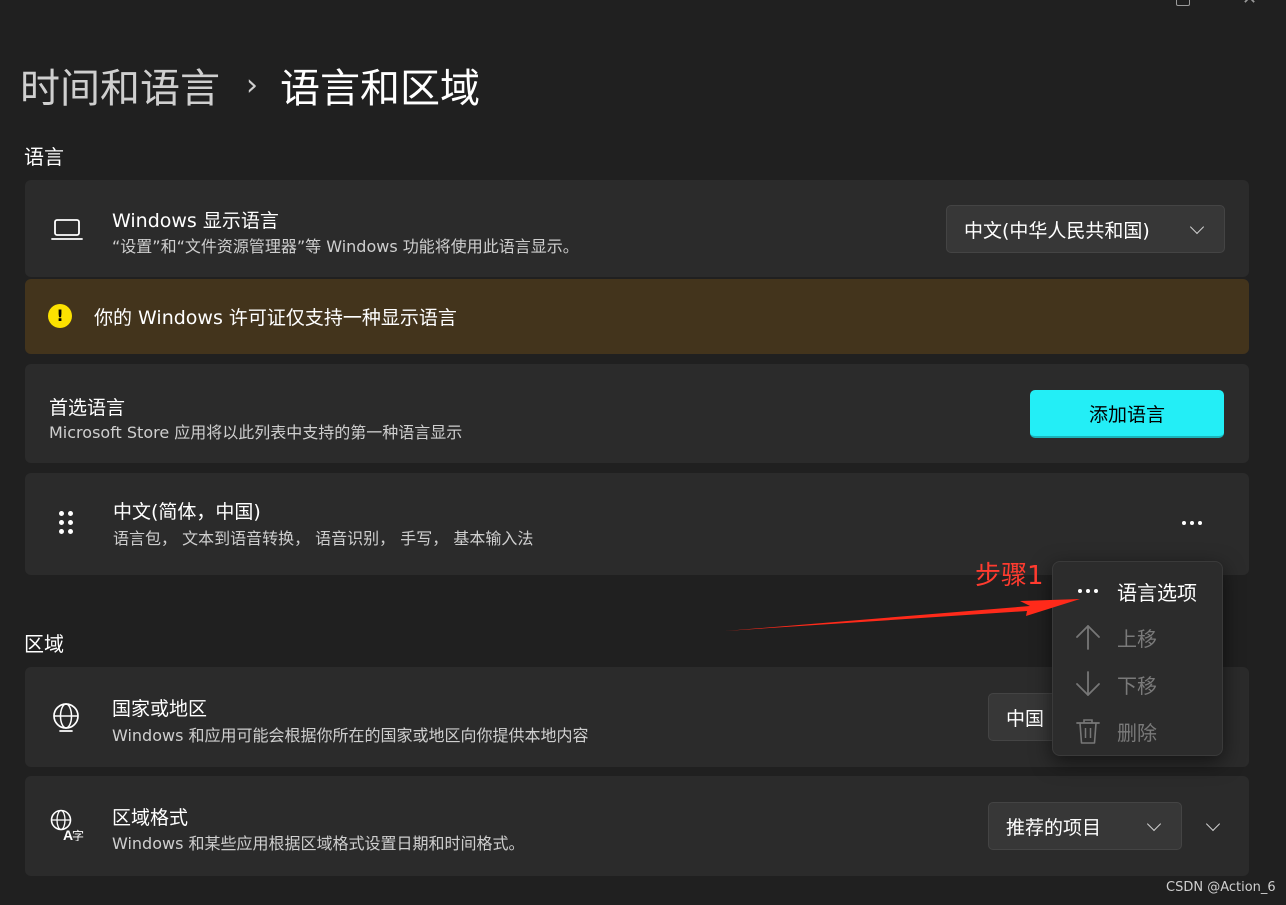 This screenshot has width=1286, height=905. What do you see at coordinates (902, 615) in the screenshot?
I see `annotation-arrow` at bounding box center [902, 615].